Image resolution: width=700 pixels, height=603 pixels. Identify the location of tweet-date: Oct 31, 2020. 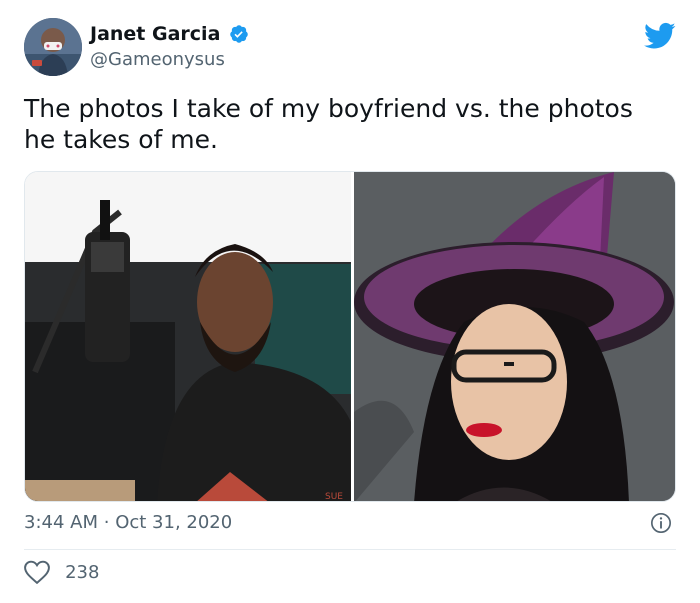
(174, 522).